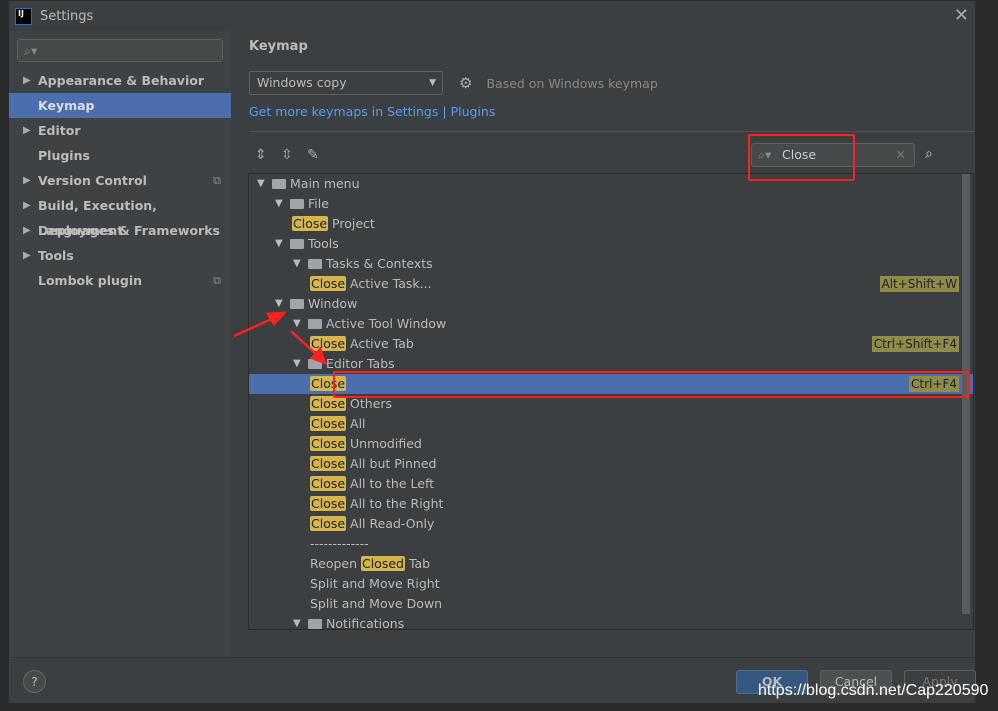 This screenshot has width=998, height=711. I want to click on annotation-arrows, so click(280, 338).